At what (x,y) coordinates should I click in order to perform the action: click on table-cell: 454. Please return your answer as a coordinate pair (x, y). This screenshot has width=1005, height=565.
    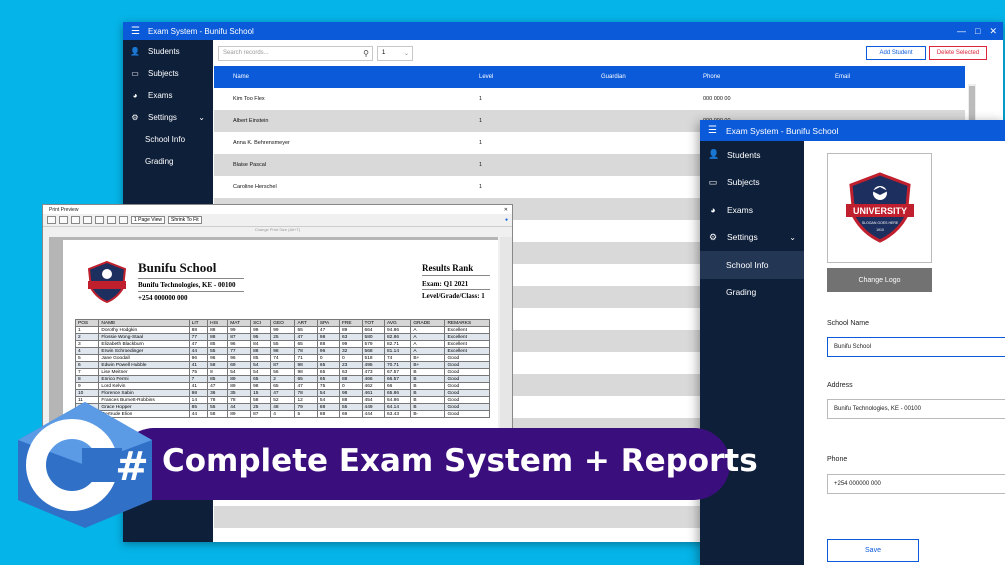
    Looking at the image, I should click on (373, 400).